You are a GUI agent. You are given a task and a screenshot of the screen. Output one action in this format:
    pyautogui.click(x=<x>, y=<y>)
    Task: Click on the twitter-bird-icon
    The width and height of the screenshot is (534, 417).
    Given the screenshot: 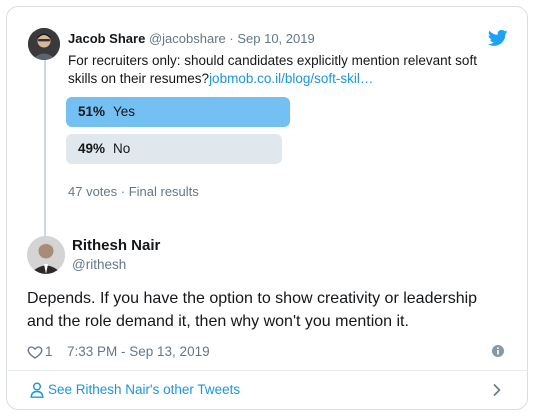 What is the action you would take?
    pyautogui.click(x=497, y=38)
    